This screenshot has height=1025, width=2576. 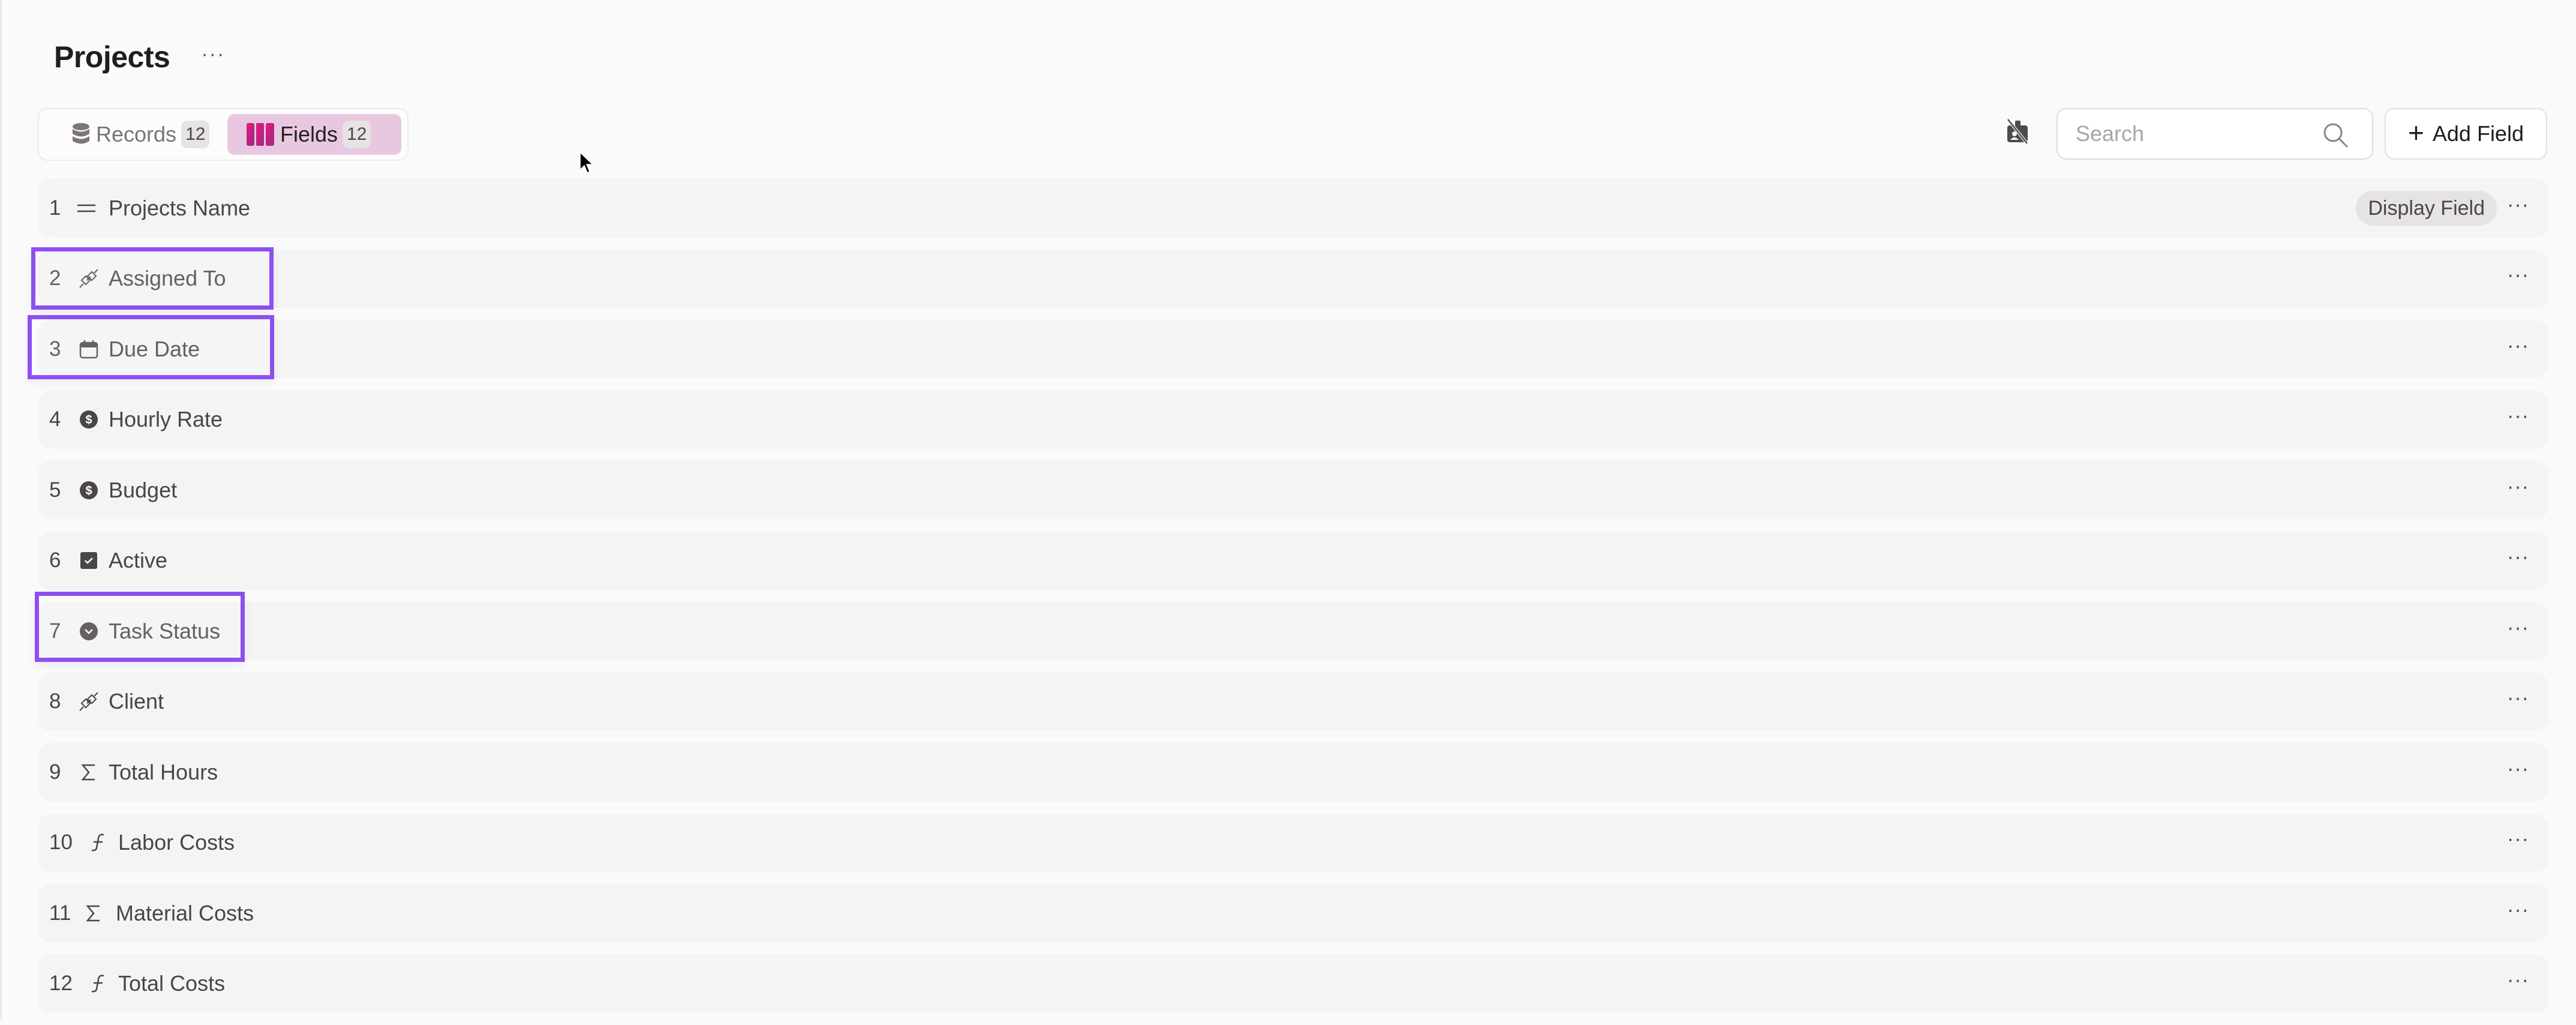 What do you see at coordinates (185, 912) in the screenshot?
I see `field-name: Material Costs` at bounding box center [185, 912].